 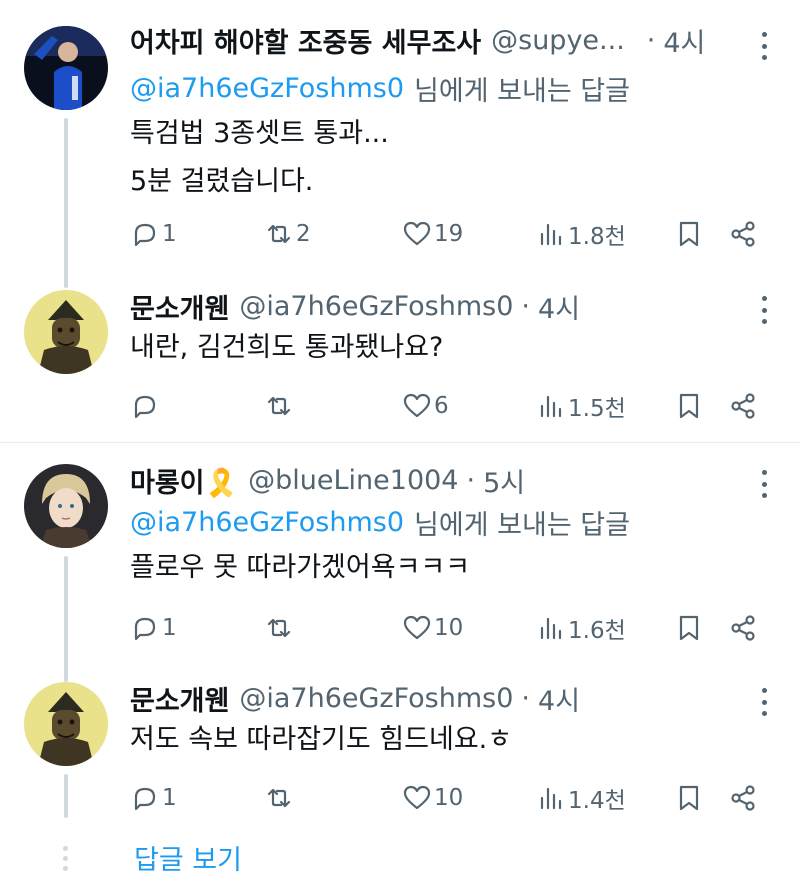 I want to click on show-replies-link: 답글 보기, so click(x=188, y=857).